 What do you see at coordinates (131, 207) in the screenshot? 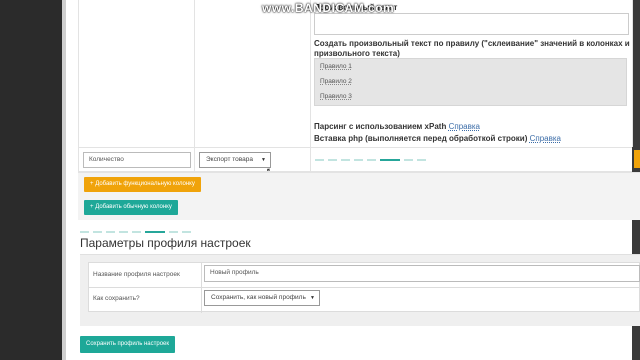
I see `add-regular-column-button: + Добавить обычную колонку` at bounding box center [131, 207].